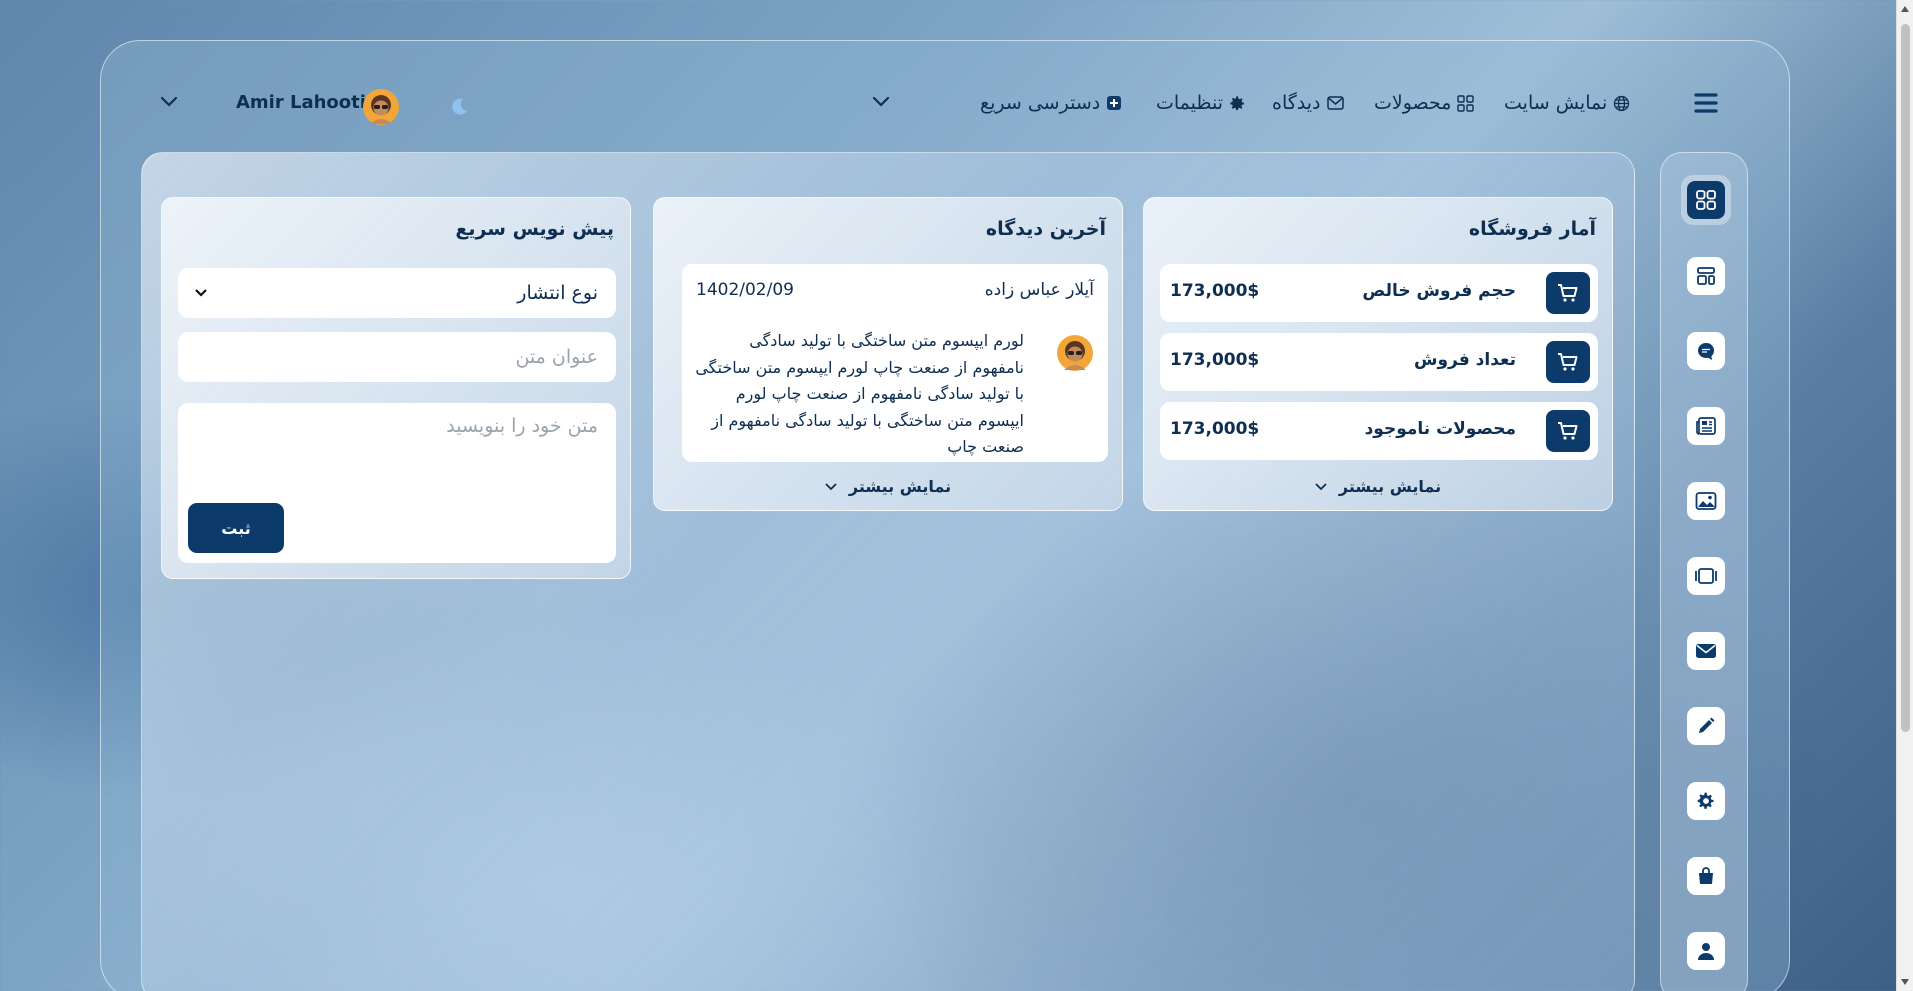 This screenshot has width=1913, height=991. Describe the element at coordinates (1039, 290) in the screenshot. I see `review-author: آیلار عباس زاده` at that location.